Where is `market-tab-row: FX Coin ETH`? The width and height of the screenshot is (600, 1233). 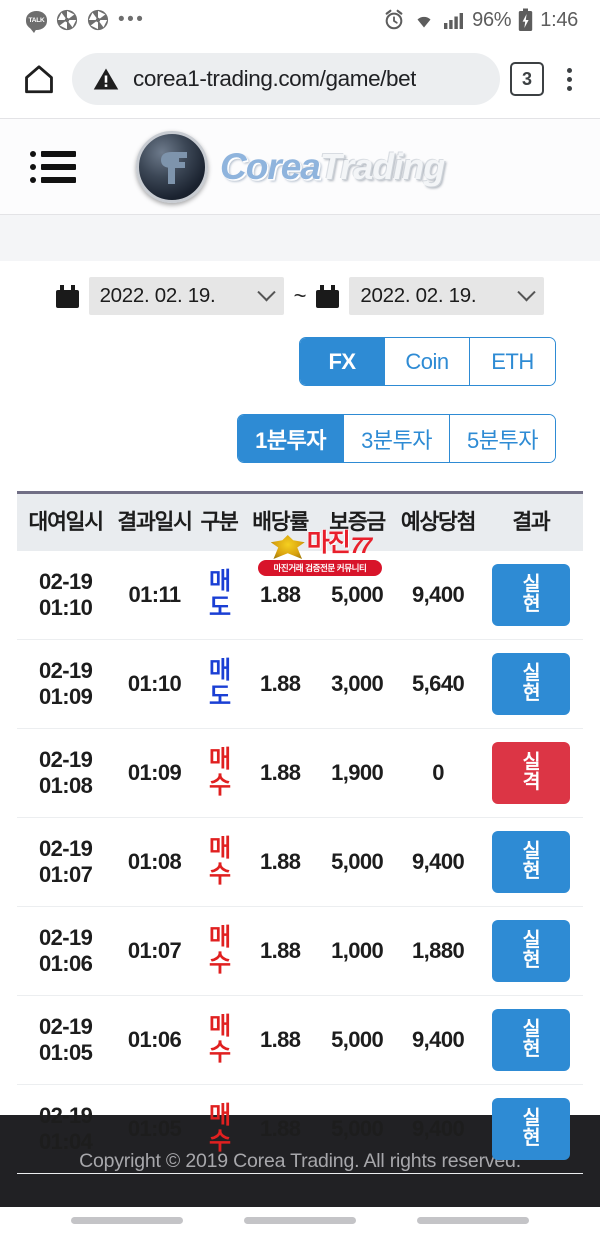 market-tab-row: FX Coin ETH is located at coordinates (300, 361).